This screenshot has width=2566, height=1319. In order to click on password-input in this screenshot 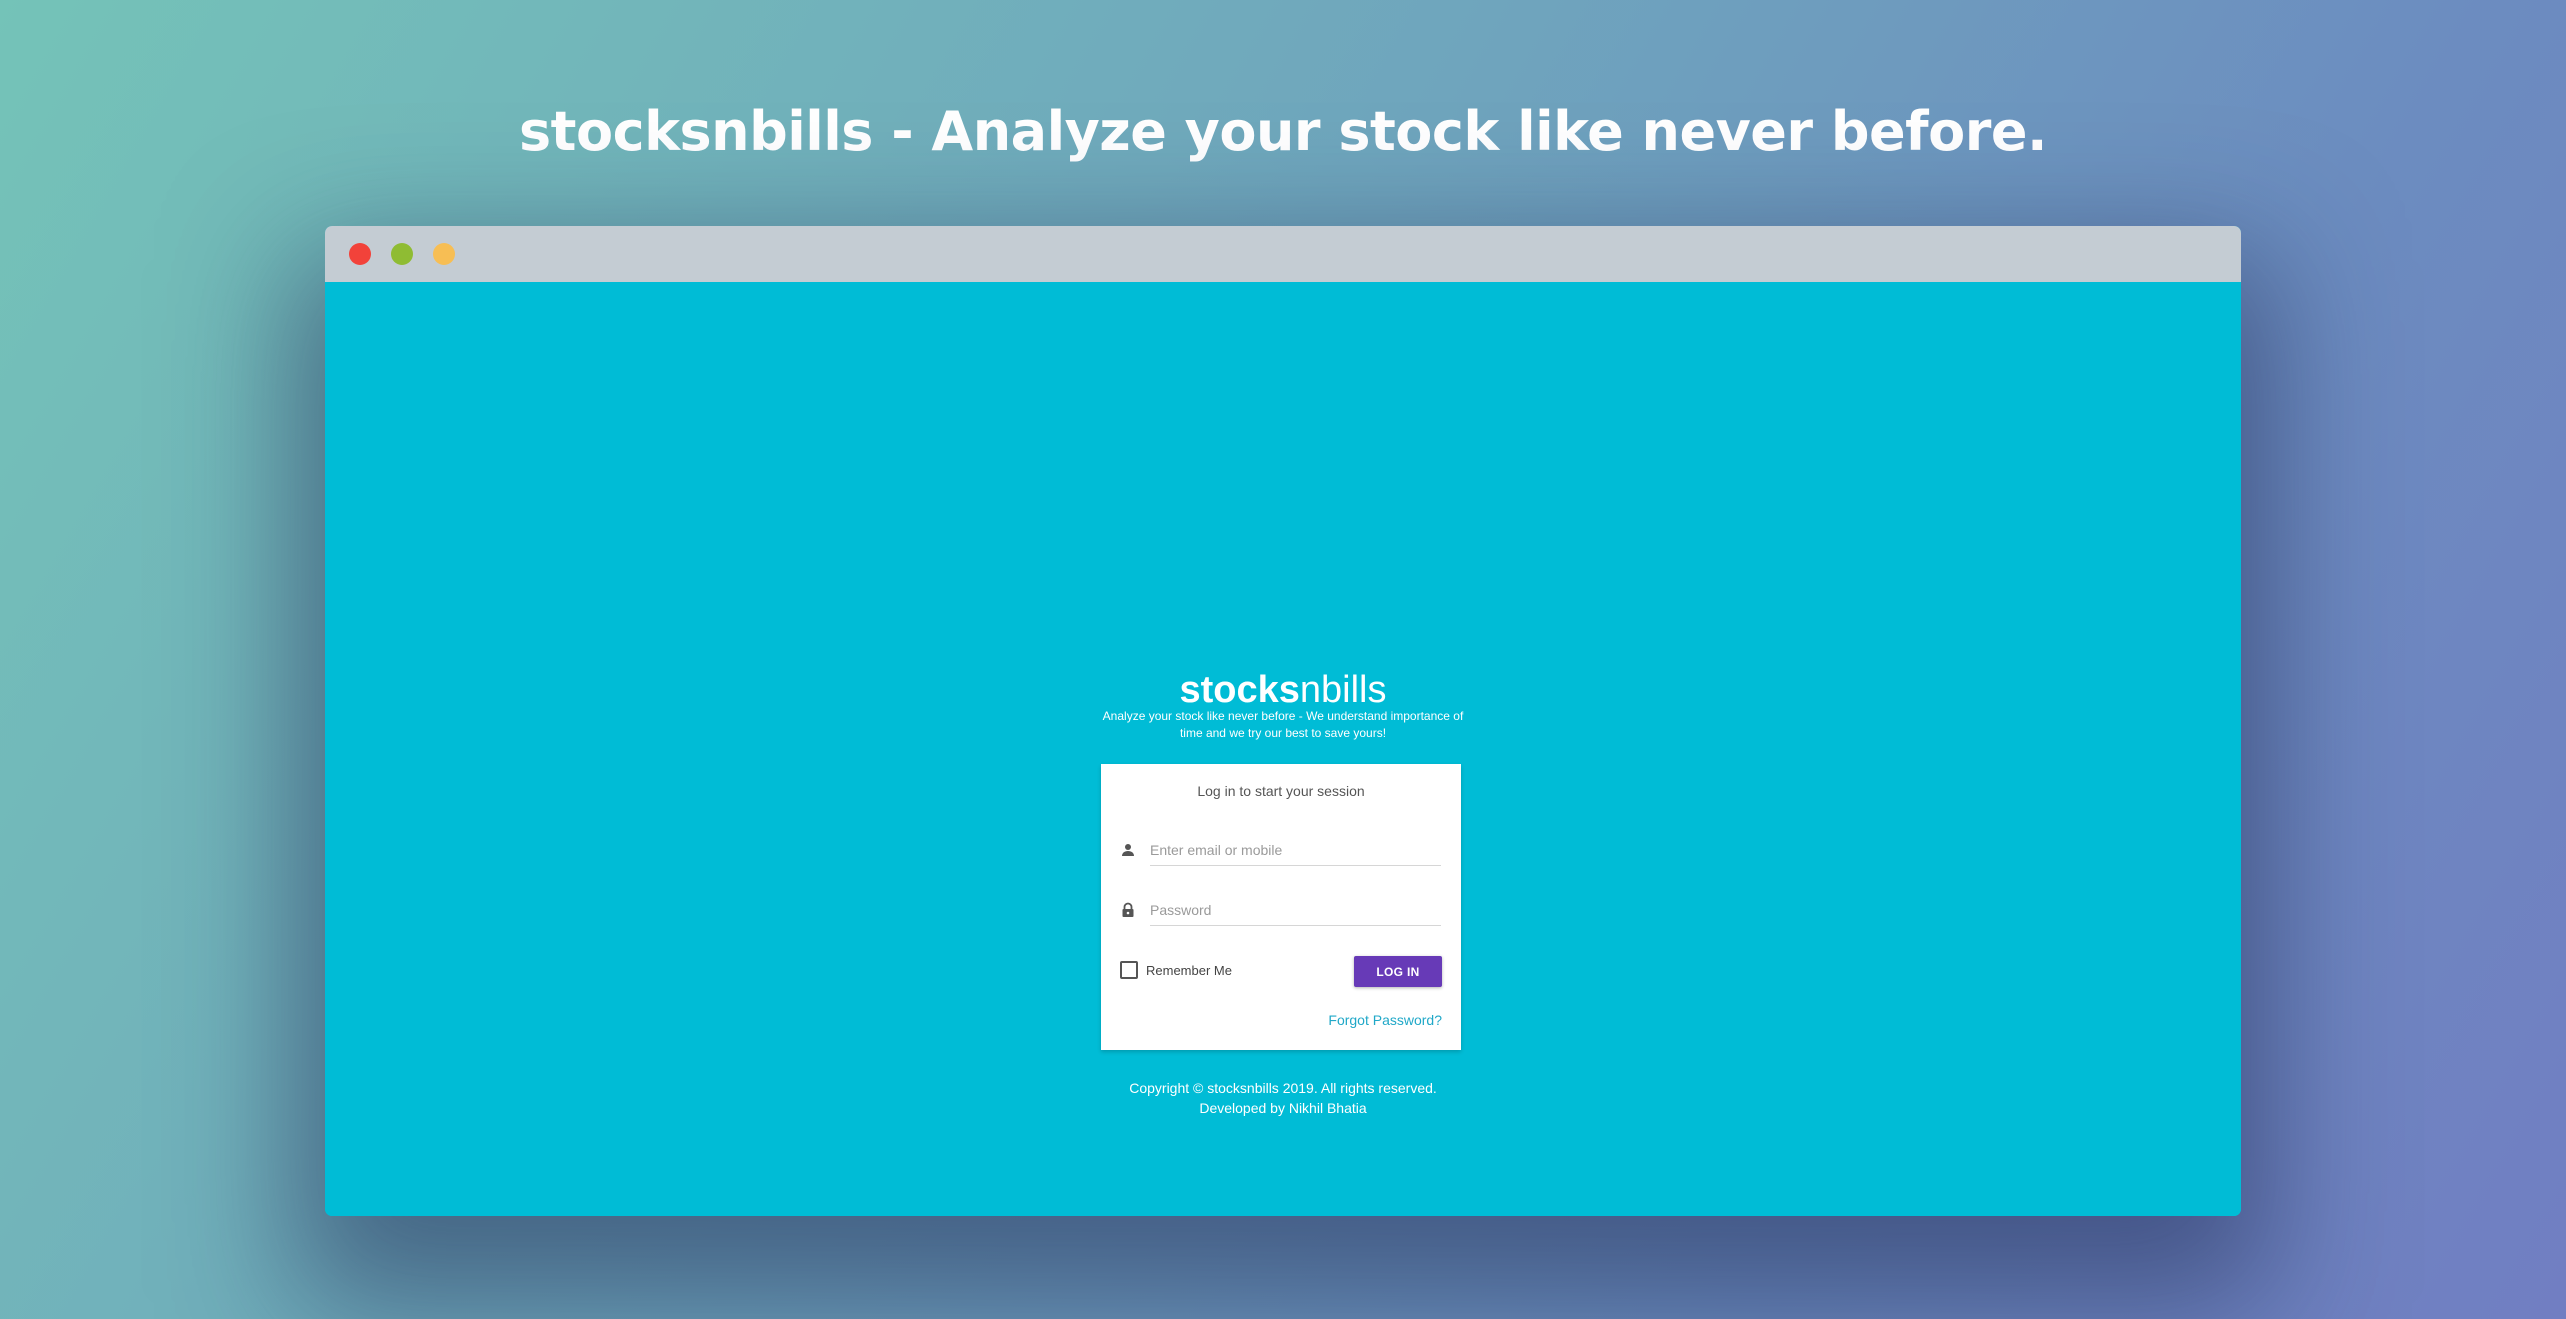, I will do `click(1295, 910)`.